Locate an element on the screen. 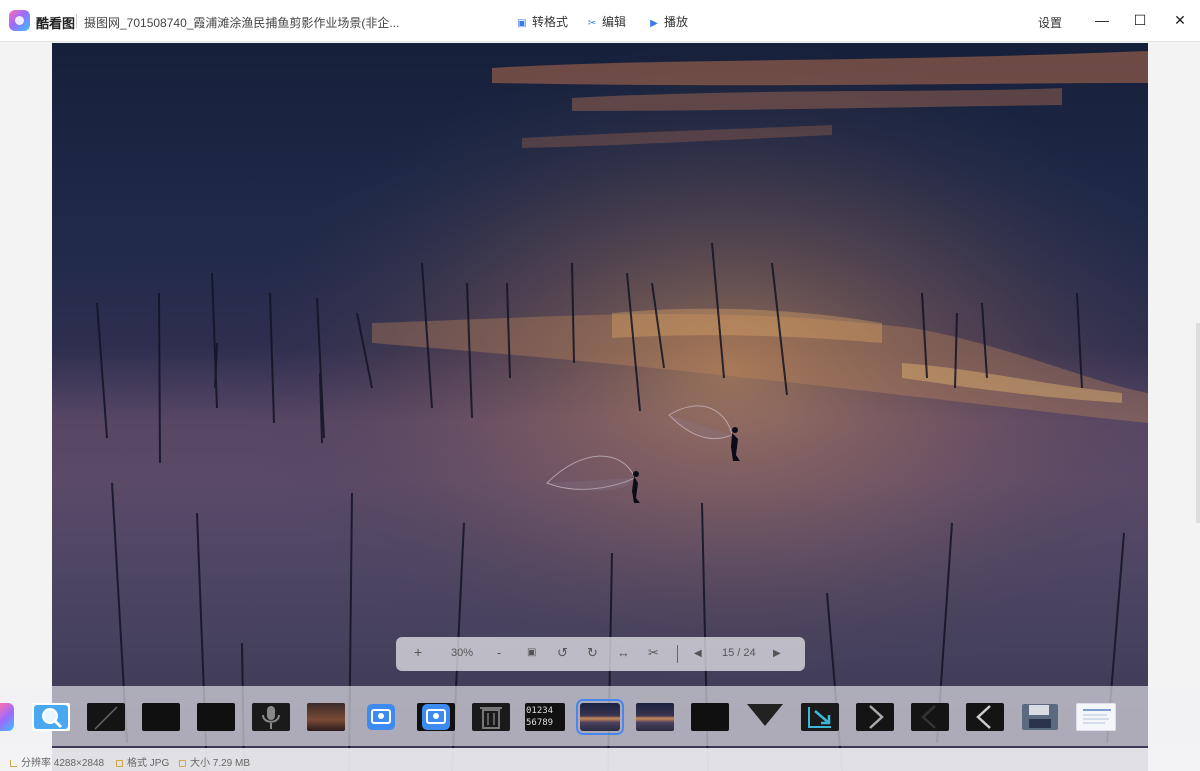  rotate-right-icon: ↻ is located at coordinates (592, 653).